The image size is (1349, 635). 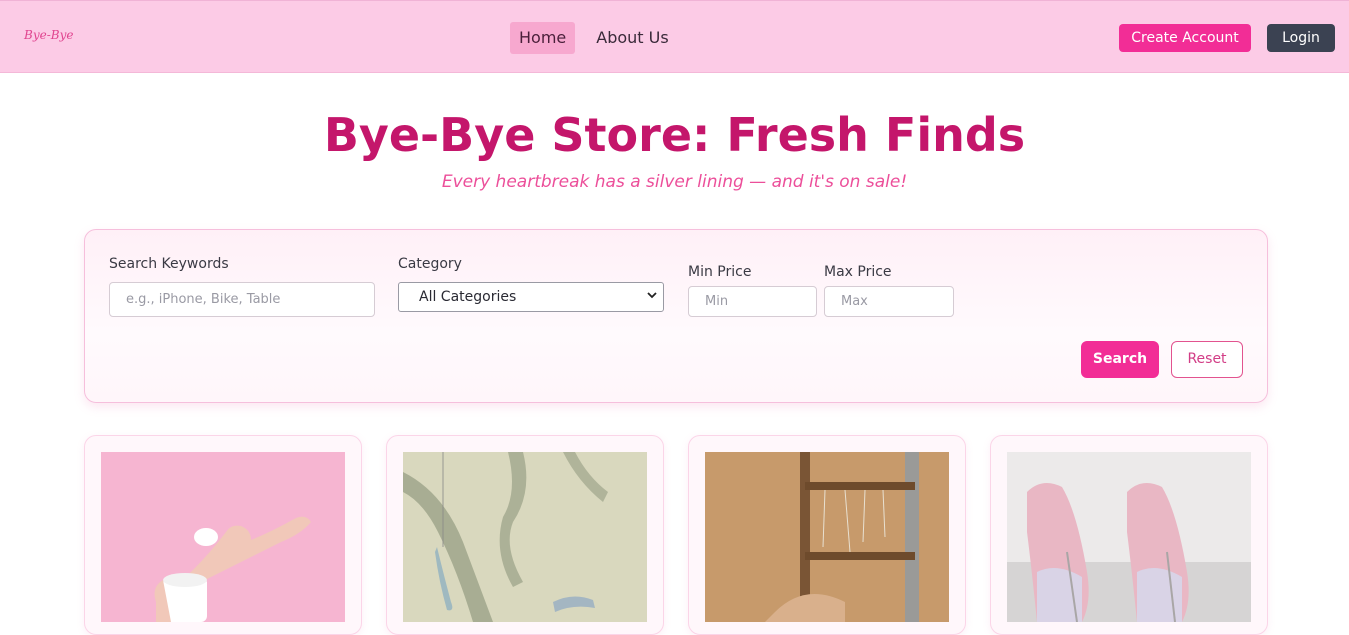 What do you see at coordinates (169, 264) in the screenshot?
I see `keywords-label: Search Keywords` at bounding box center [169, 264].